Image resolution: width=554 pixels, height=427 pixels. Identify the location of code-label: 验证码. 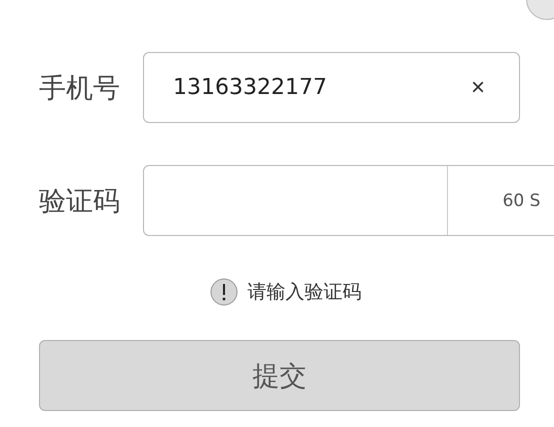
(80, 201).